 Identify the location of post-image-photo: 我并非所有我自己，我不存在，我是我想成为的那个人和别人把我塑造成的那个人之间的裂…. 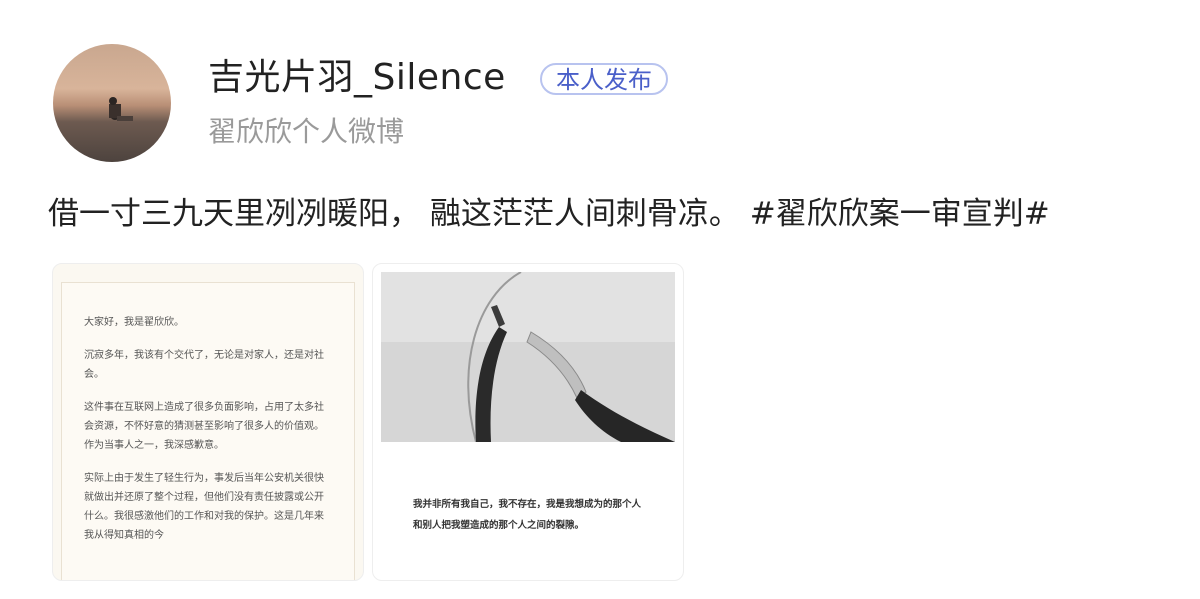
(528, 422).